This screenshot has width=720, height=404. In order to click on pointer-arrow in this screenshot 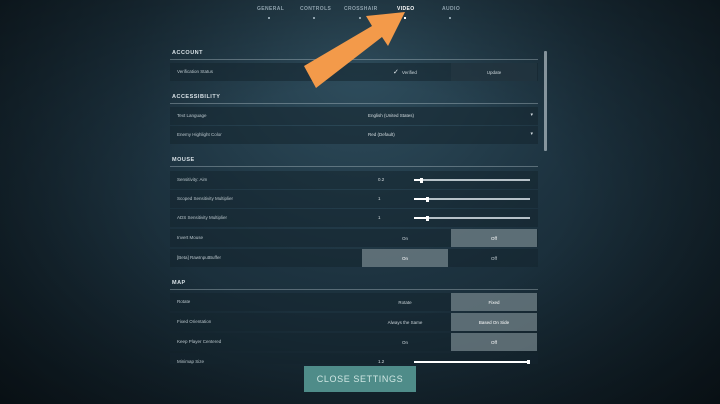, I will do `click(354, 50)`.